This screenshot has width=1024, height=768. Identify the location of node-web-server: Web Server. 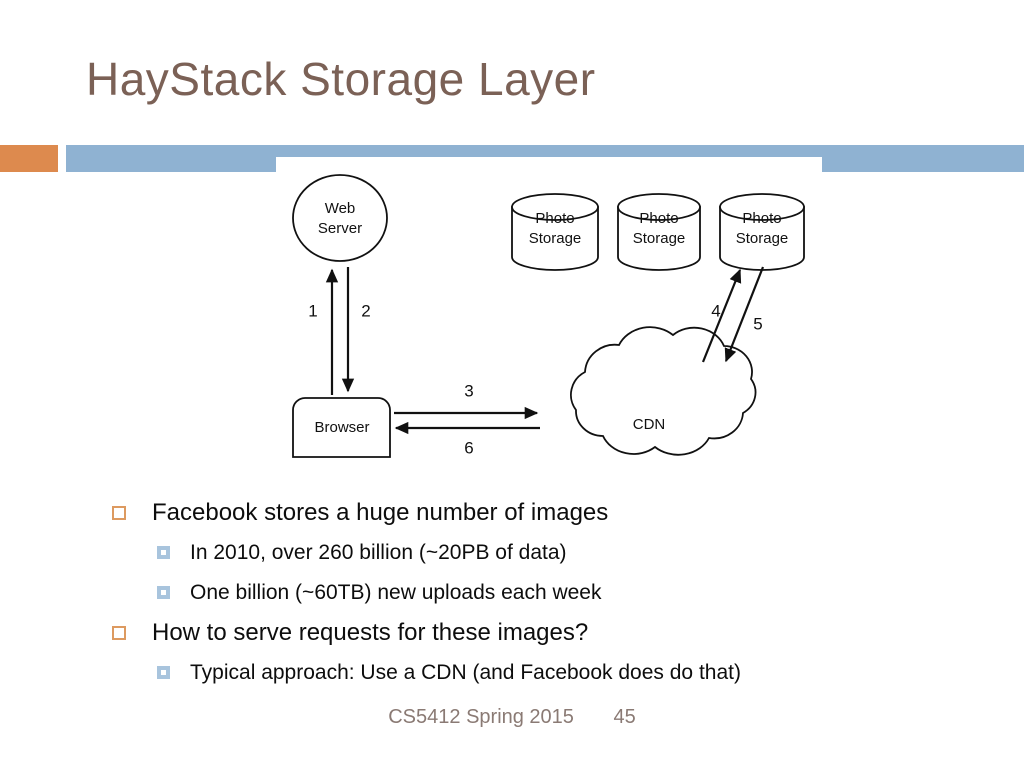
(340, 218).